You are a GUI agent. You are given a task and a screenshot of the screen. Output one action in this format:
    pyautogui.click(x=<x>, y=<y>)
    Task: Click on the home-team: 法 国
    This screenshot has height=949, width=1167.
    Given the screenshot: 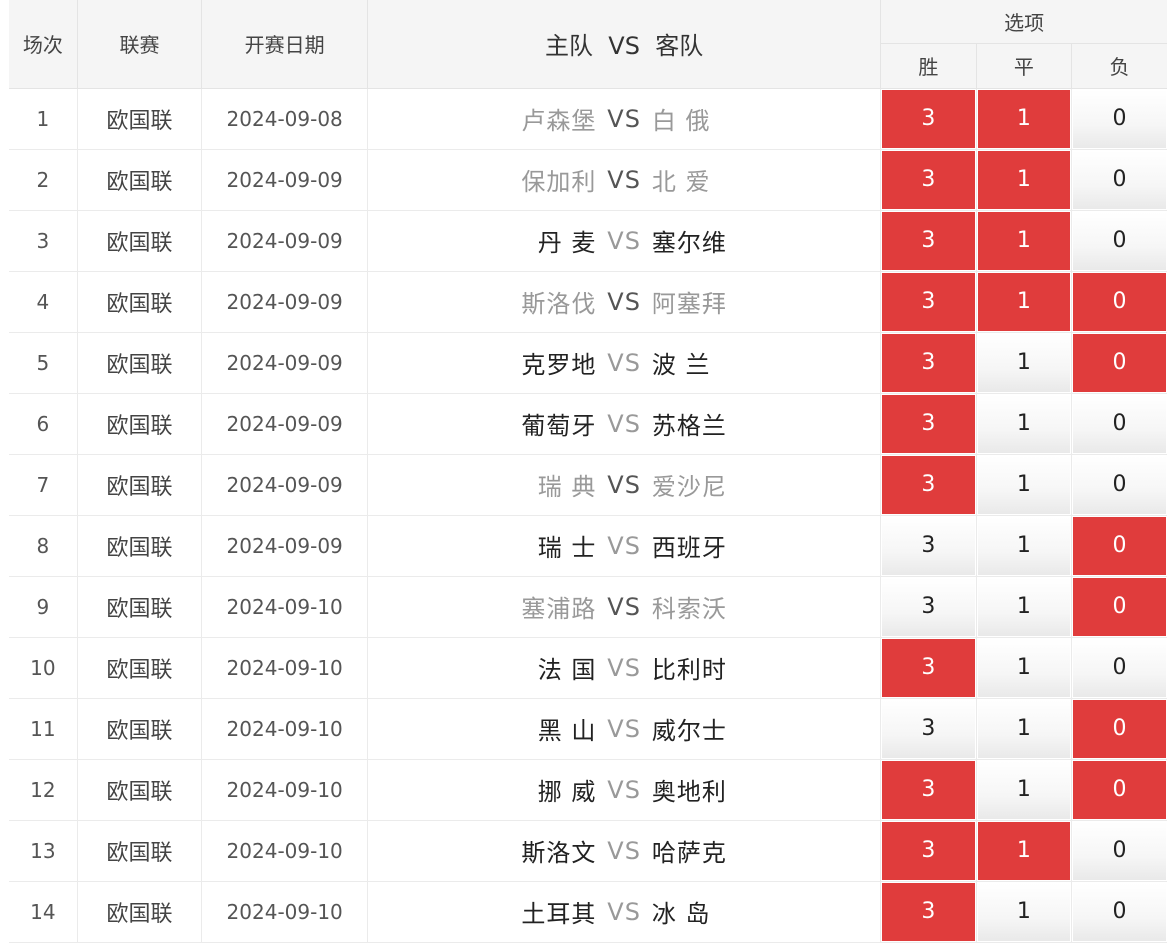 What is the action you would take?
    pyautogui.click(x=567, y=670)
    